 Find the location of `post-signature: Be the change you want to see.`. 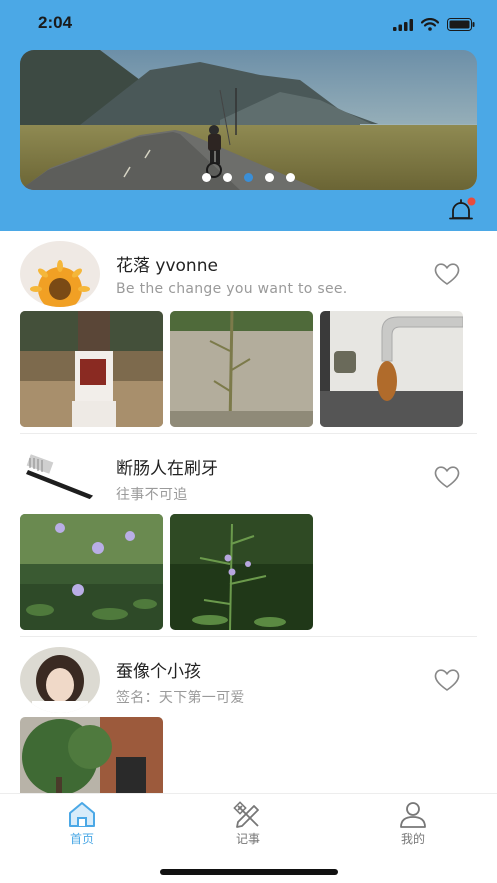

post-signature: Be the change you want to see. is located at coordinates (232, 289).